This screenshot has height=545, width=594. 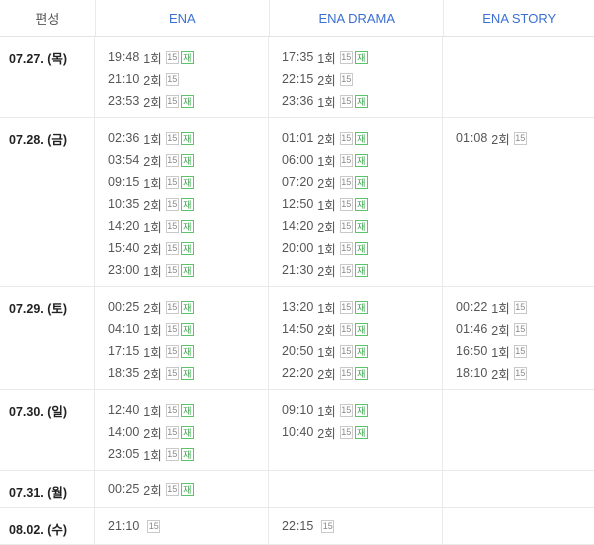 I want to click on schedule-cell: 00:25 2회 15 재, so click(x=182, y=489).